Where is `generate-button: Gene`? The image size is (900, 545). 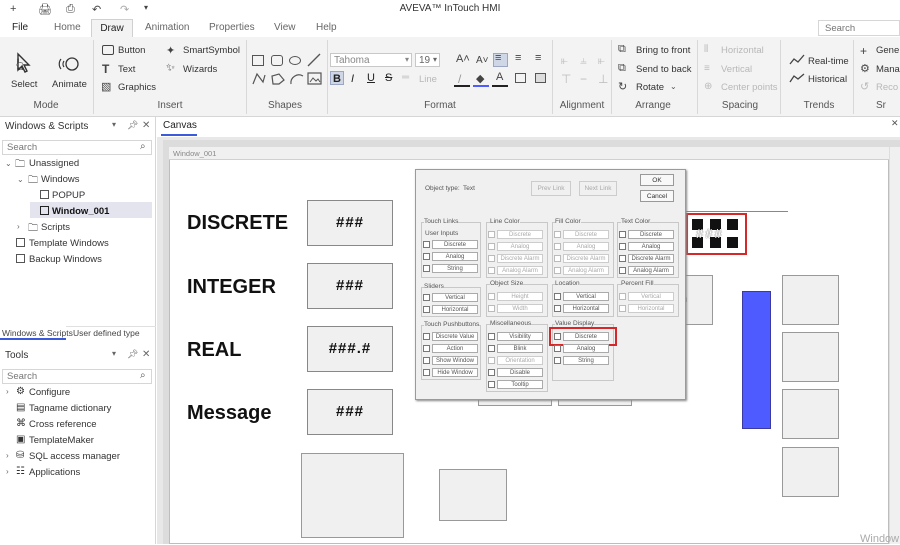
generate-button: Gene is located at coordinates (887, 50).